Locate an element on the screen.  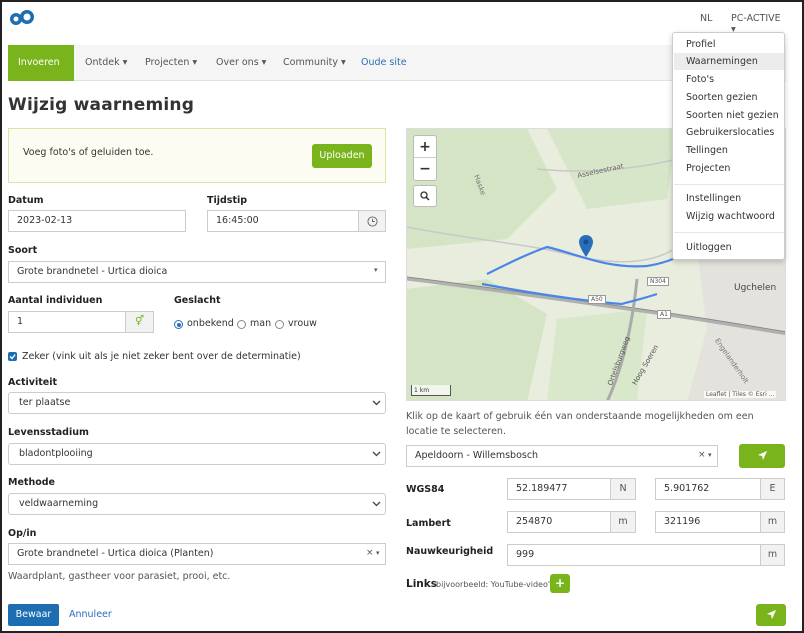
date-label: Datum is located at coordinates (26, 200).